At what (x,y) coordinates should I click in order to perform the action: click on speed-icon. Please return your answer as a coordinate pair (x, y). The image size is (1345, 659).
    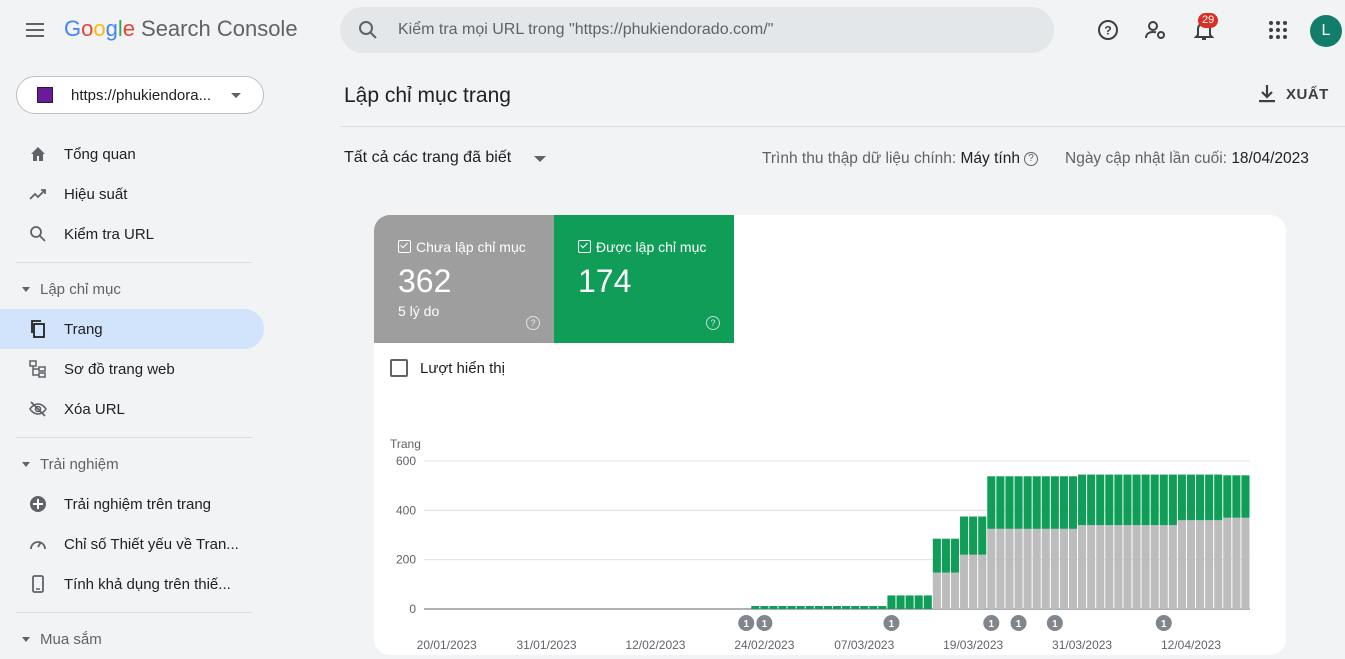
    Looking at the image, I should click on (38, 545).